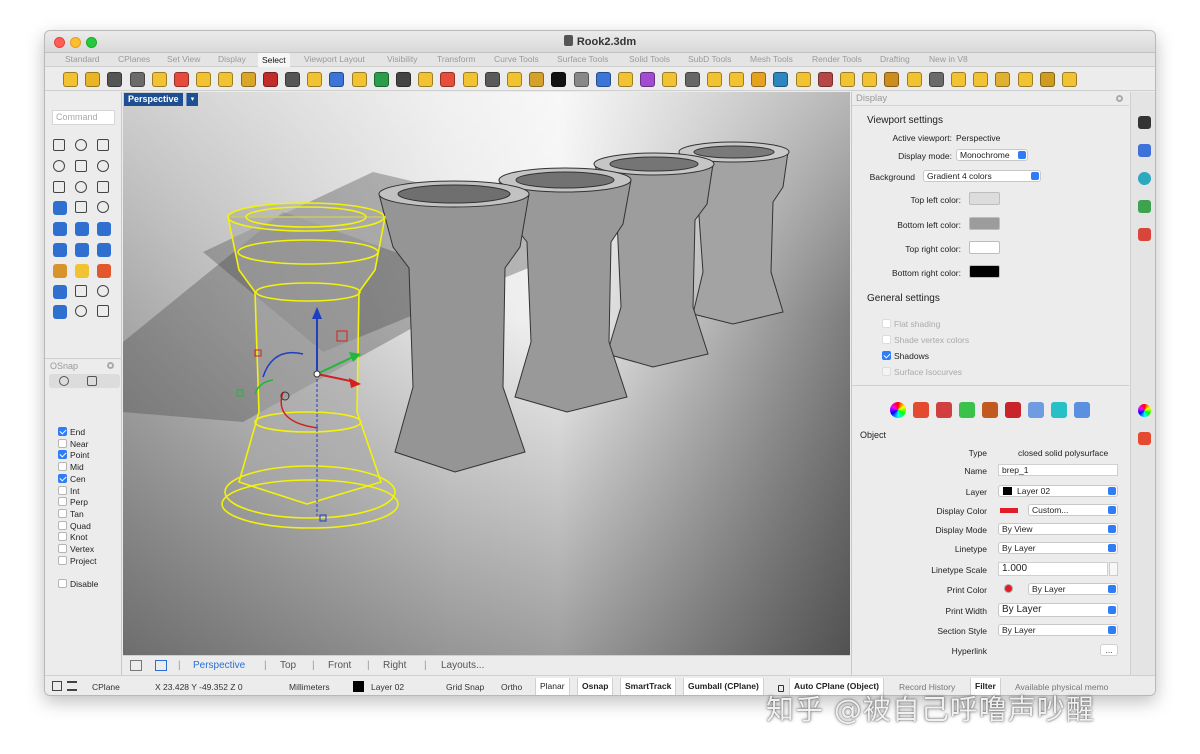 Image resolution: width=1200 pixels, height=754 pixels. Describe the element at coordinates (59, 165) in the screenshot. I see `curve-icon` at that location.